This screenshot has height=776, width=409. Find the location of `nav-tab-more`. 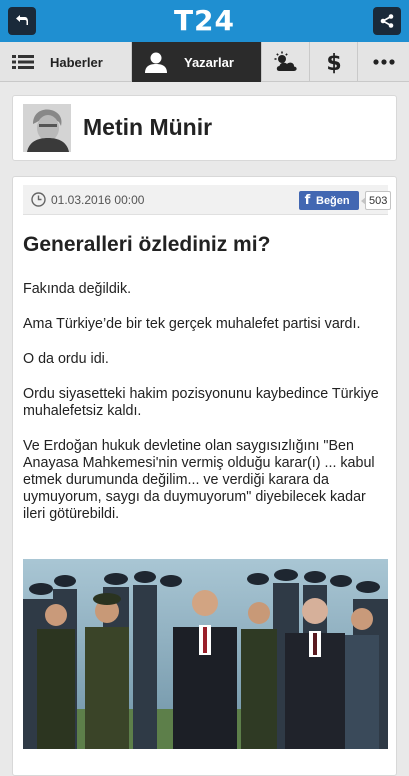

nav-tab-more is located at coordinates (383, 62).